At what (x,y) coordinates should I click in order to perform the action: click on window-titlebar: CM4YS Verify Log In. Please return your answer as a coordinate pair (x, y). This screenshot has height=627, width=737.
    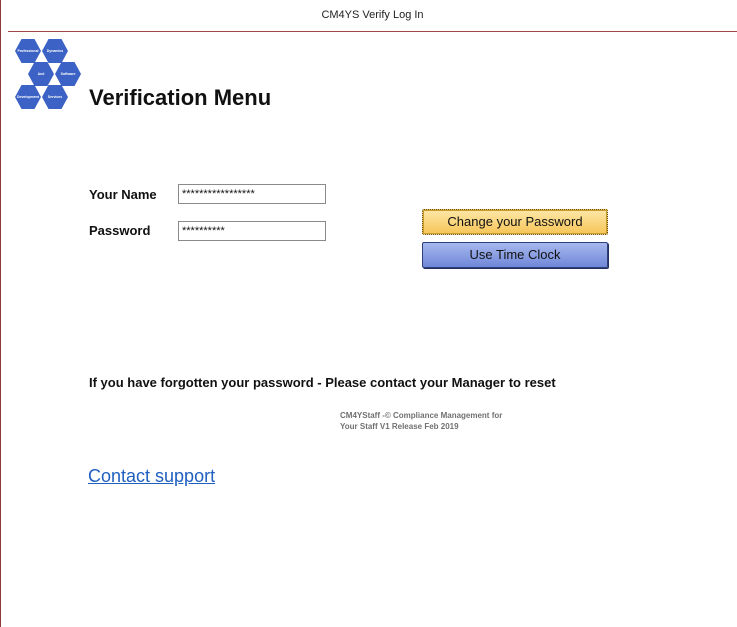
    Looking at the image, I should click on (372, 16).